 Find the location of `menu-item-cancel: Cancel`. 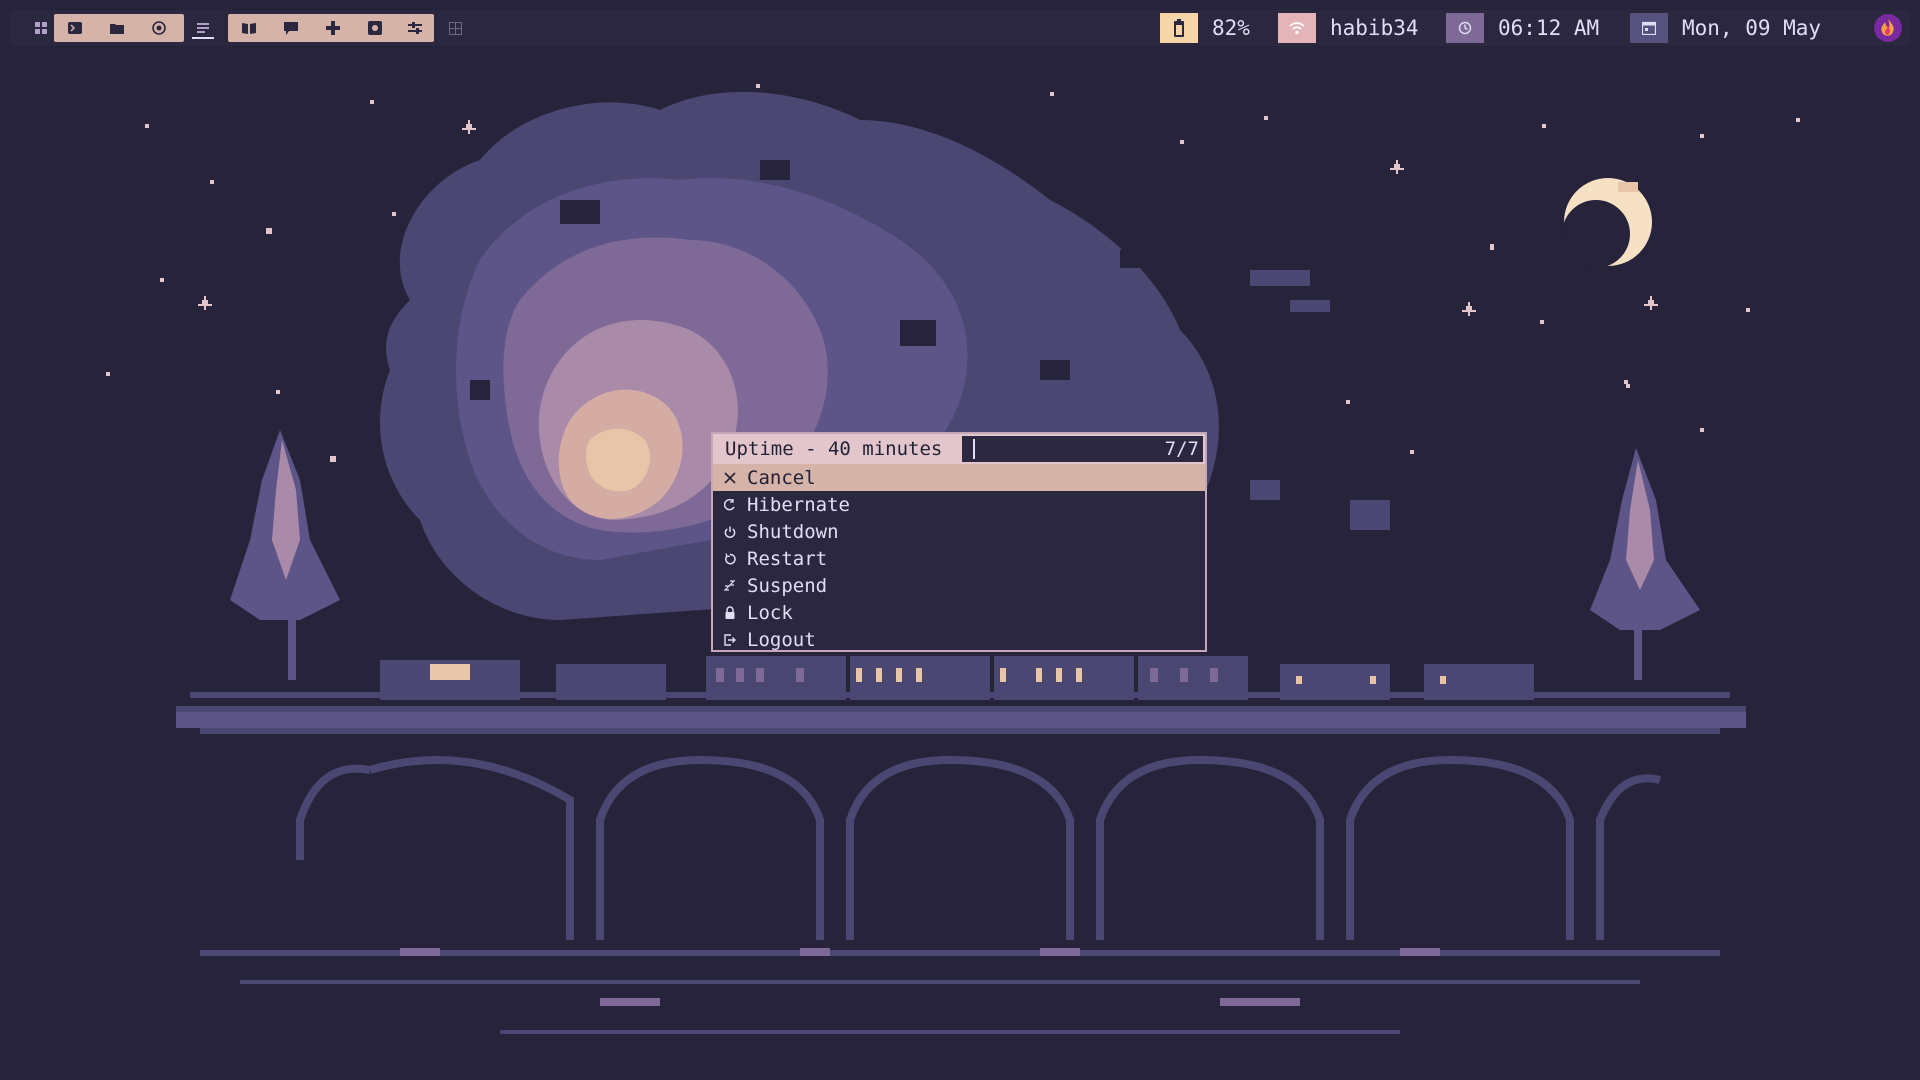

menu-item-cancel: Cancel is located at coordinates (959, 477).